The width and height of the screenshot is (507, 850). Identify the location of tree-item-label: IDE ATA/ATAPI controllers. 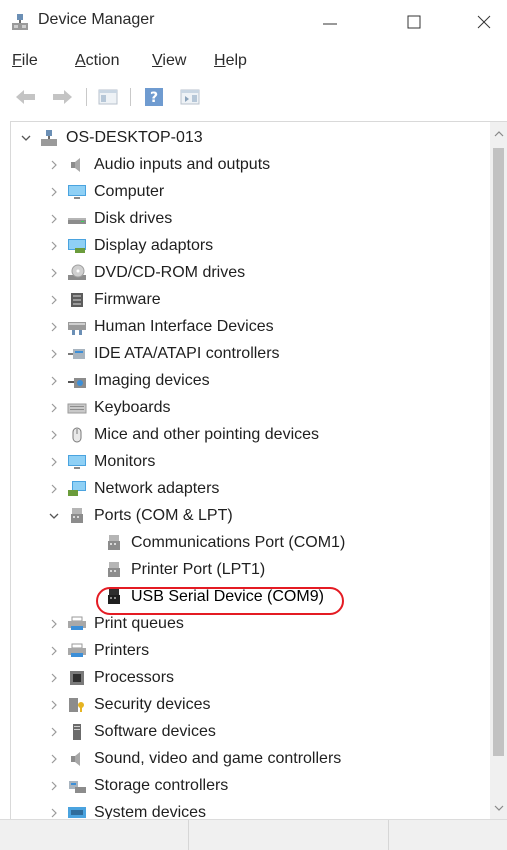
(187, 353).